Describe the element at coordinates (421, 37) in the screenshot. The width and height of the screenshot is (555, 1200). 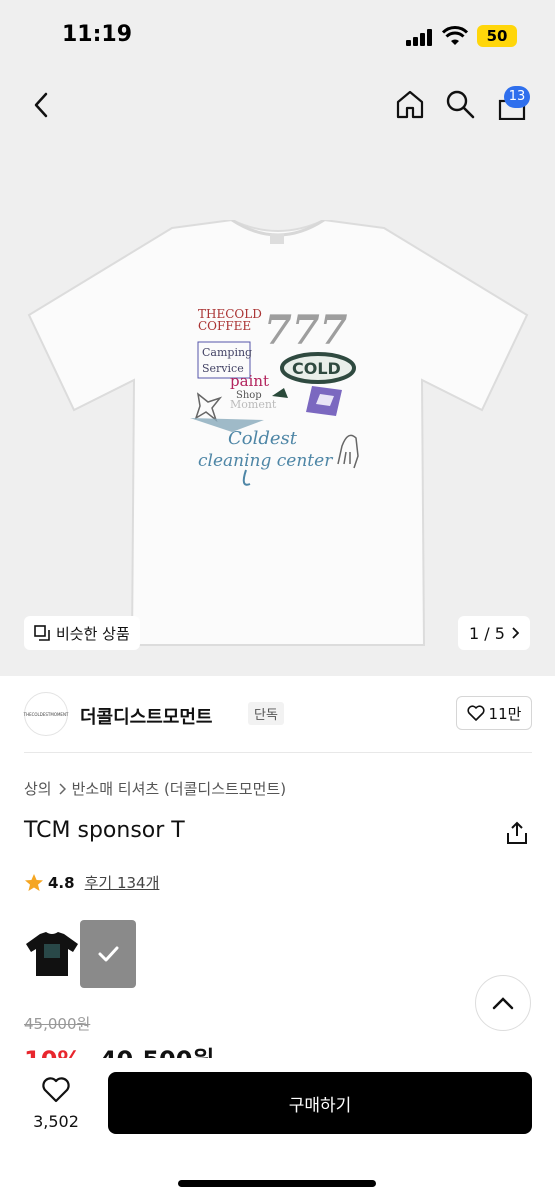
I see `signal-icon` at that location.